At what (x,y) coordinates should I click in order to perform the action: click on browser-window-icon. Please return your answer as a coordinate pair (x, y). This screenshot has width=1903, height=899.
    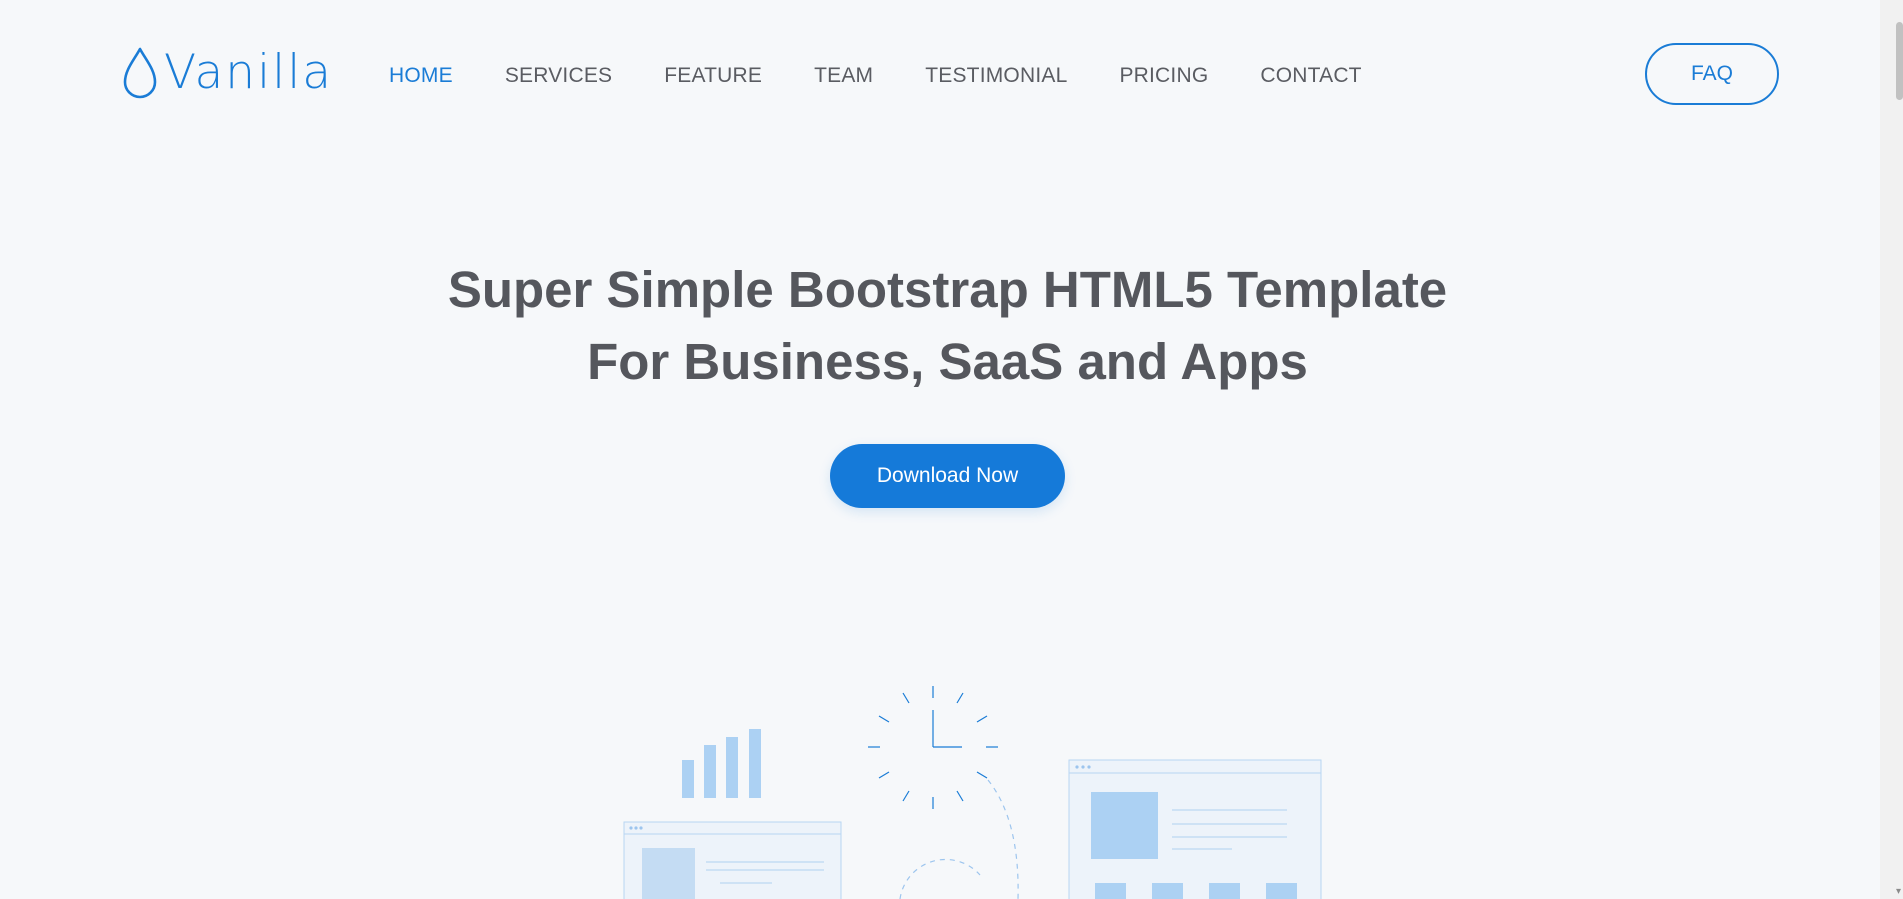
    Looking at the image, I should click on (732, 860).